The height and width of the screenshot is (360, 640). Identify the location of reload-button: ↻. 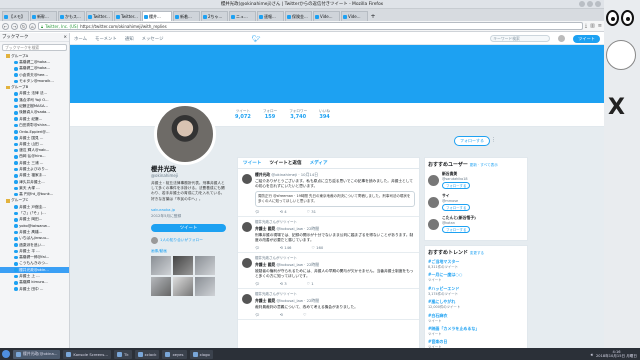
(23, 26).